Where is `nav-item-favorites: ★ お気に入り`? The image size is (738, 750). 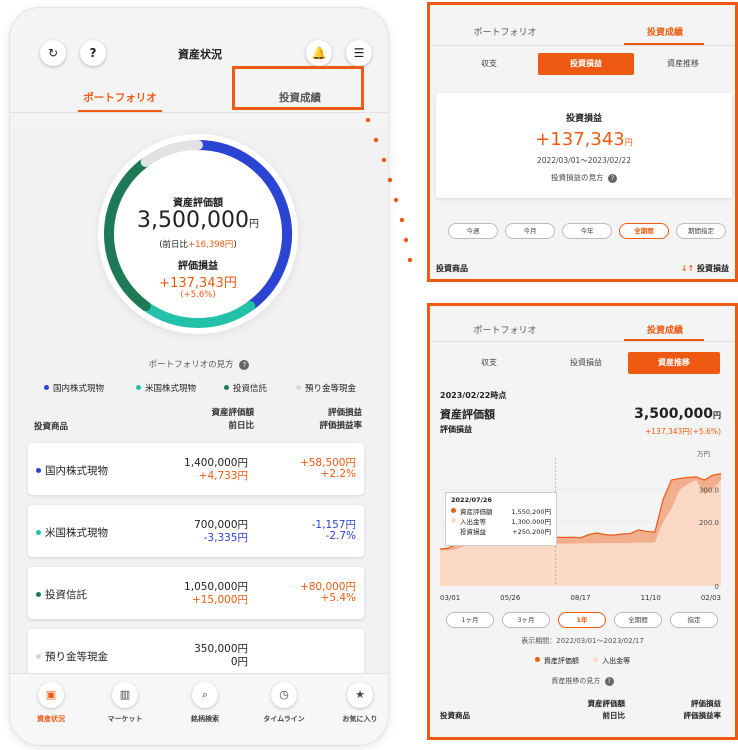 nav-item-favorites: ★ お気に入り is located at coordinates (356, 703).